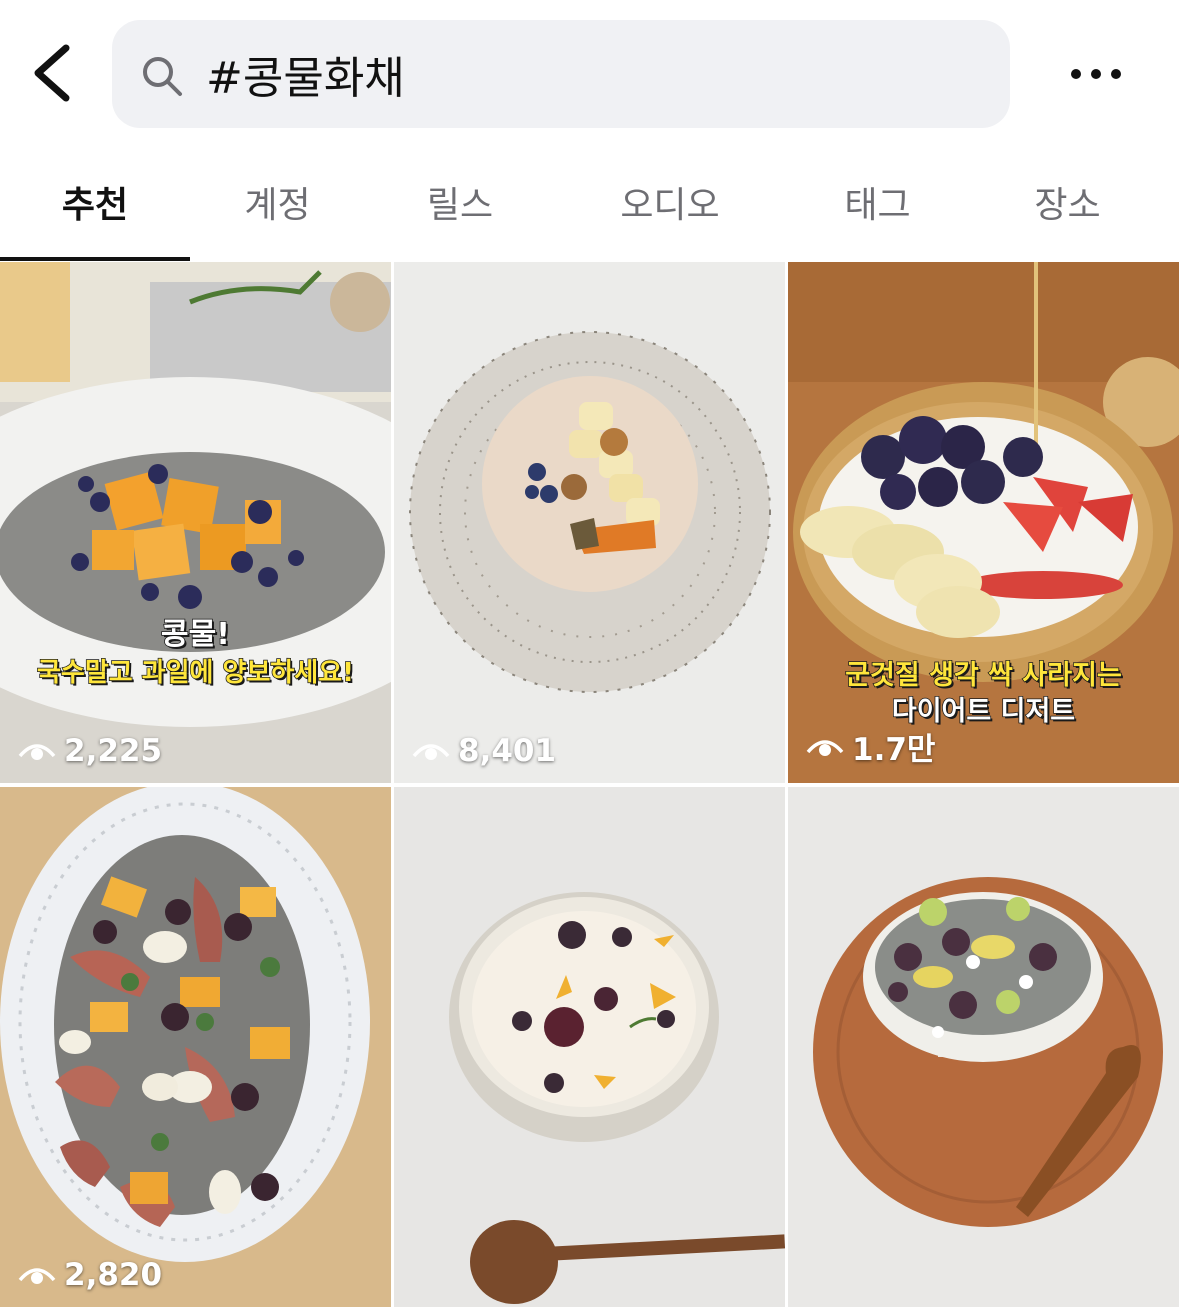 The image size is (1179, 1307). I want to click on tab-bar: 추천 계정 릴스 오디오 태그 장소, so click(589, 206).